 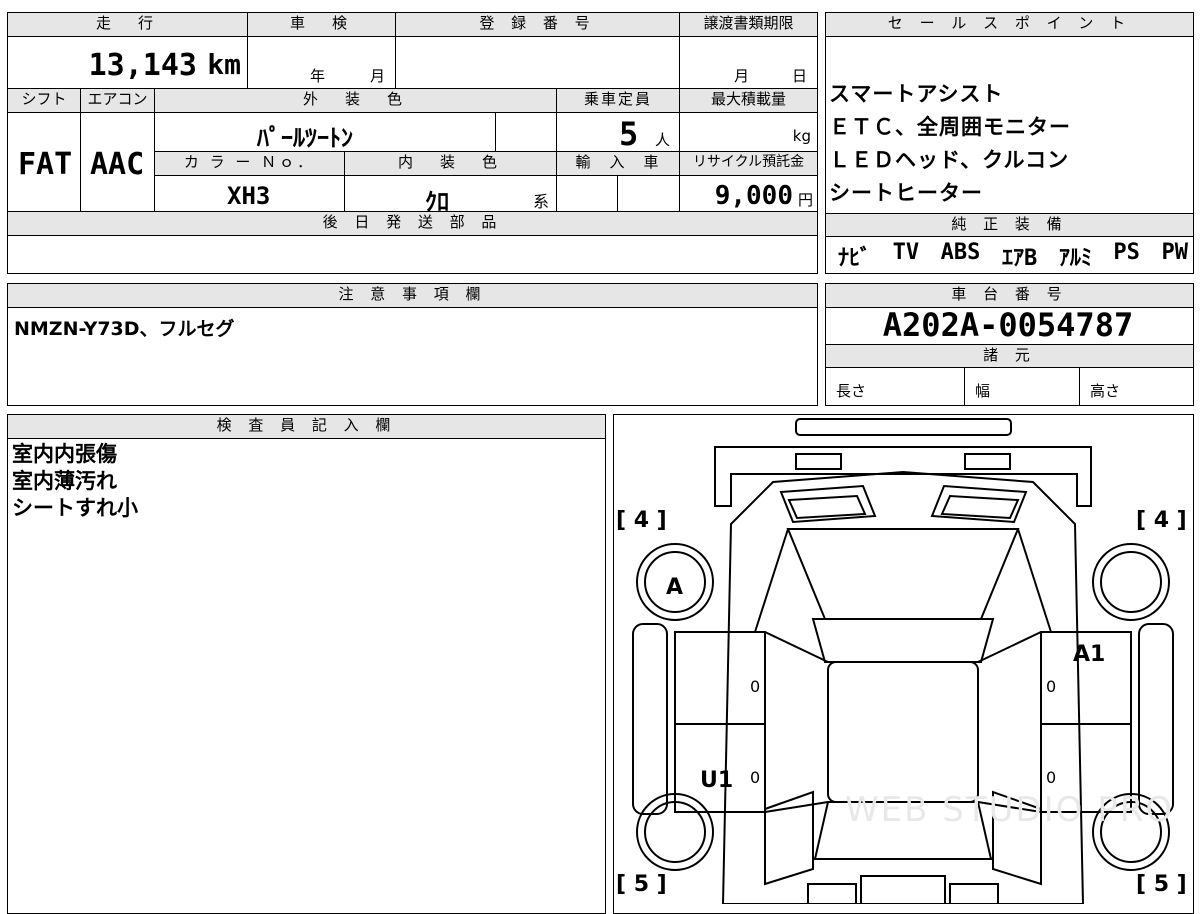 What do you see at coordinates (641, 520) in the screenshot?
I see `tread-front-left: [ 4 ]` at bounding box center [641, 520].